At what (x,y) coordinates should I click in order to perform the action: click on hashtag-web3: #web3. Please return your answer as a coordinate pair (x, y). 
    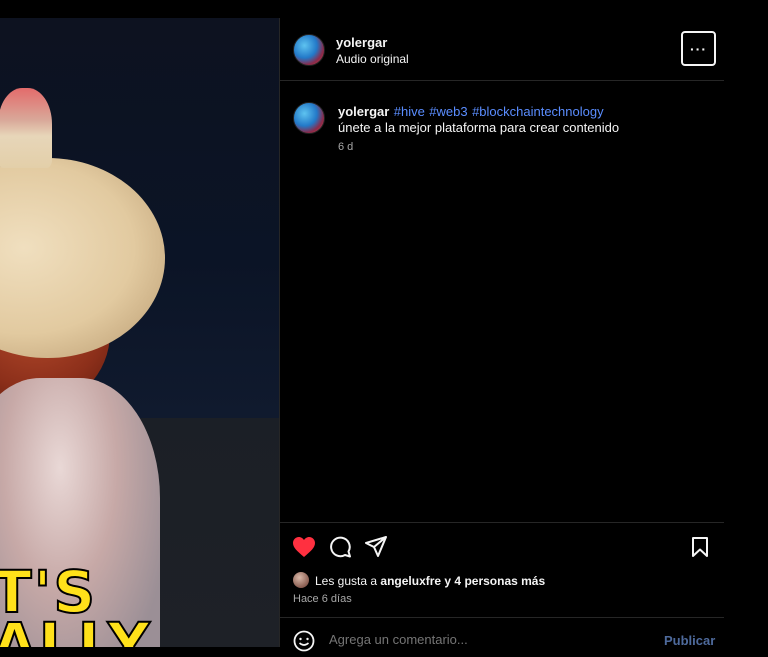
    Looking at the image, I should click on (448, 111).